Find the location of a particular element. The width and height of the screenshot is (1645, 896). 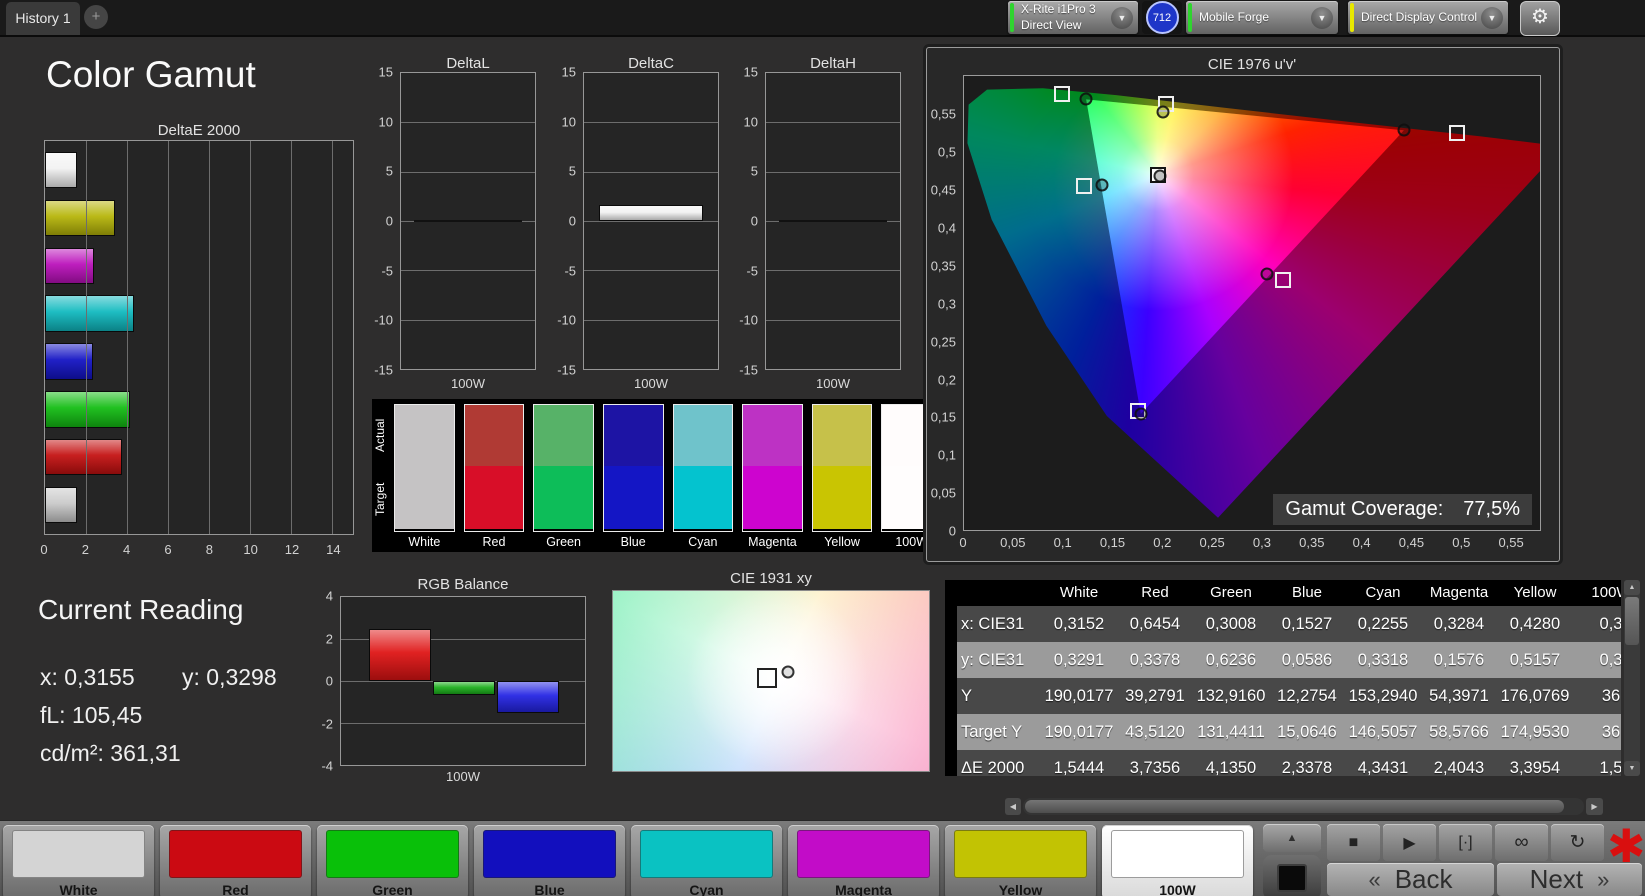

single-read-icon: [·] is located at coordinates (1465, 842).